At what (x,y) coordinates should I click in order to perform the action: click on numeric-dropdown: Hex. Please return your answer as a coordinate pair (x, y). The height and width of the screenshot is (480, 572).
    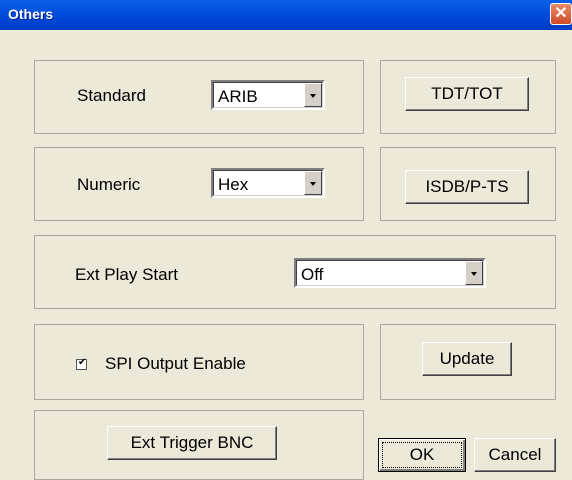
    Looking at the image, I should click on (268, 183).